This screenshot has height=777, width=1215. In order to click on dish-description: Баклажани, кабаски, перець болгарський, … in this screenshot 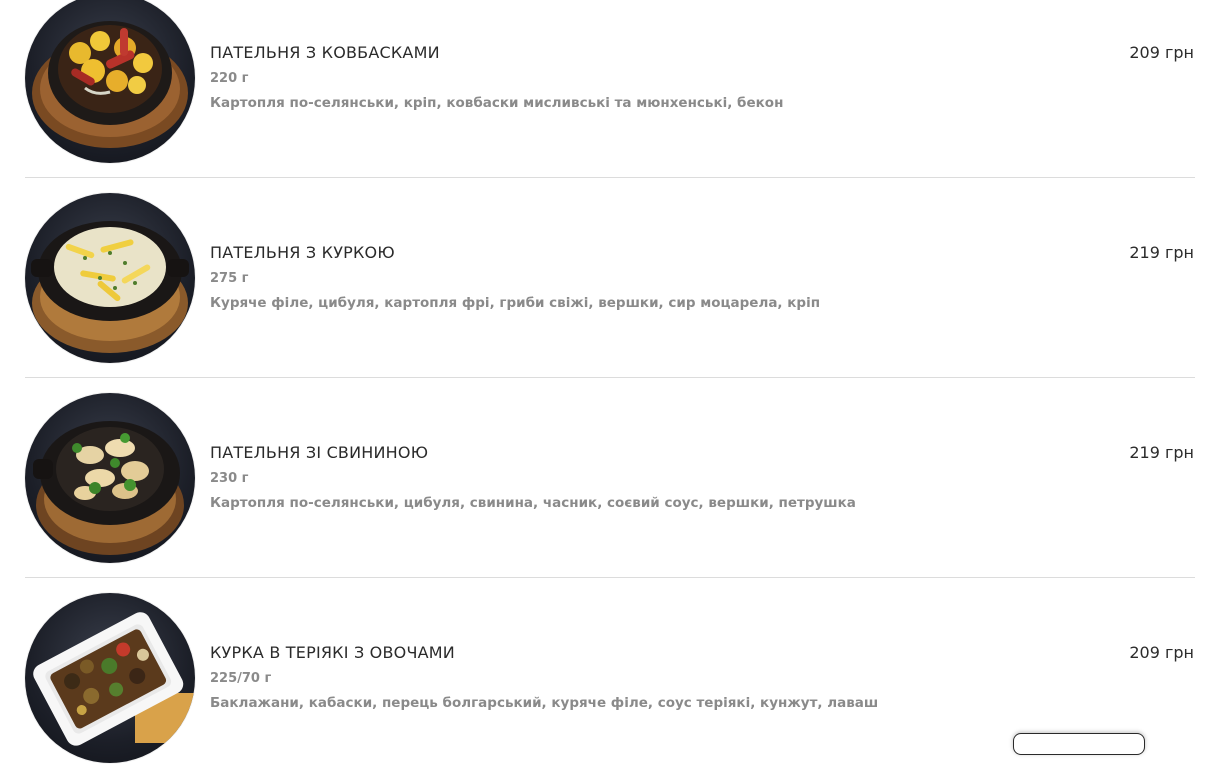, I will do `click(544, 703)`.